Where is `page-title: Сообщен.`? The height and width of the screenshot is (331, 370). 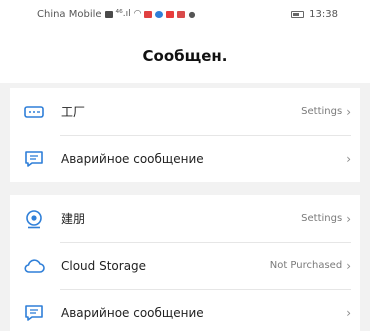 page-title: Сообщен. is located at coordinates (185, 55).